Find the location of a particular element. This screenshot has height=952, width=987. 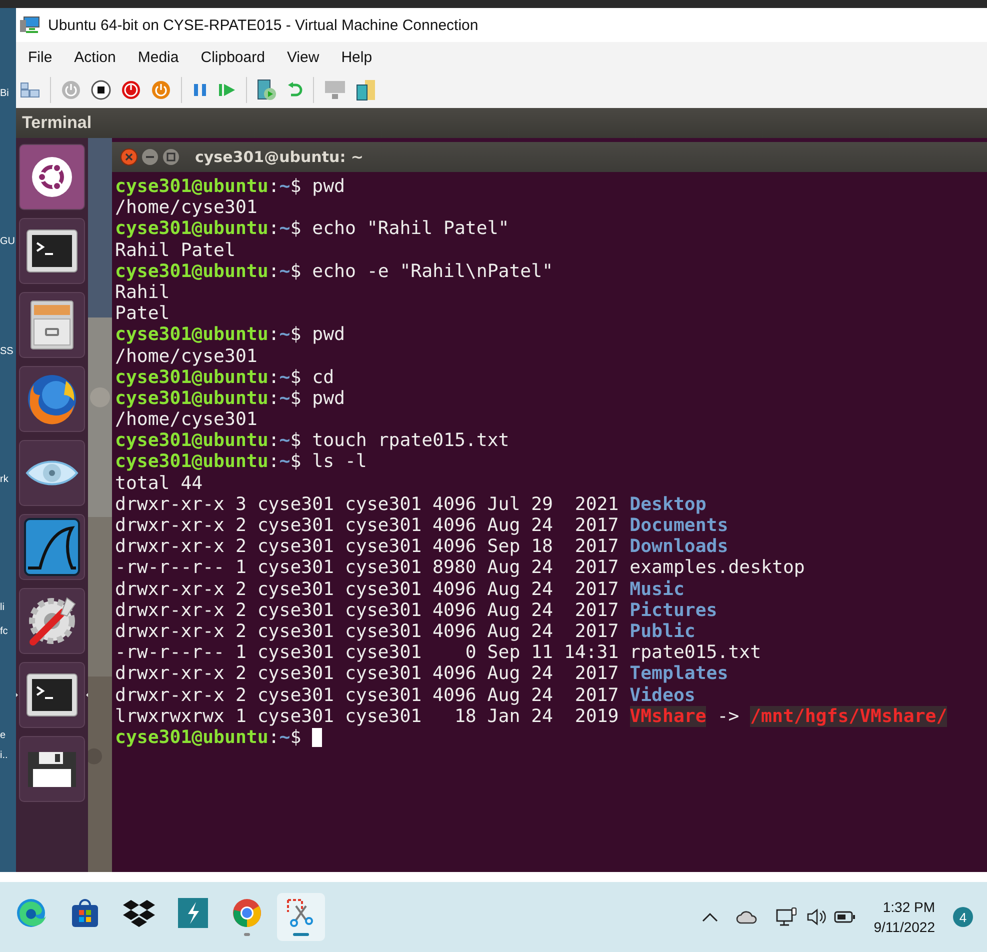

firefox-icon is located at coordinates (52, 399).